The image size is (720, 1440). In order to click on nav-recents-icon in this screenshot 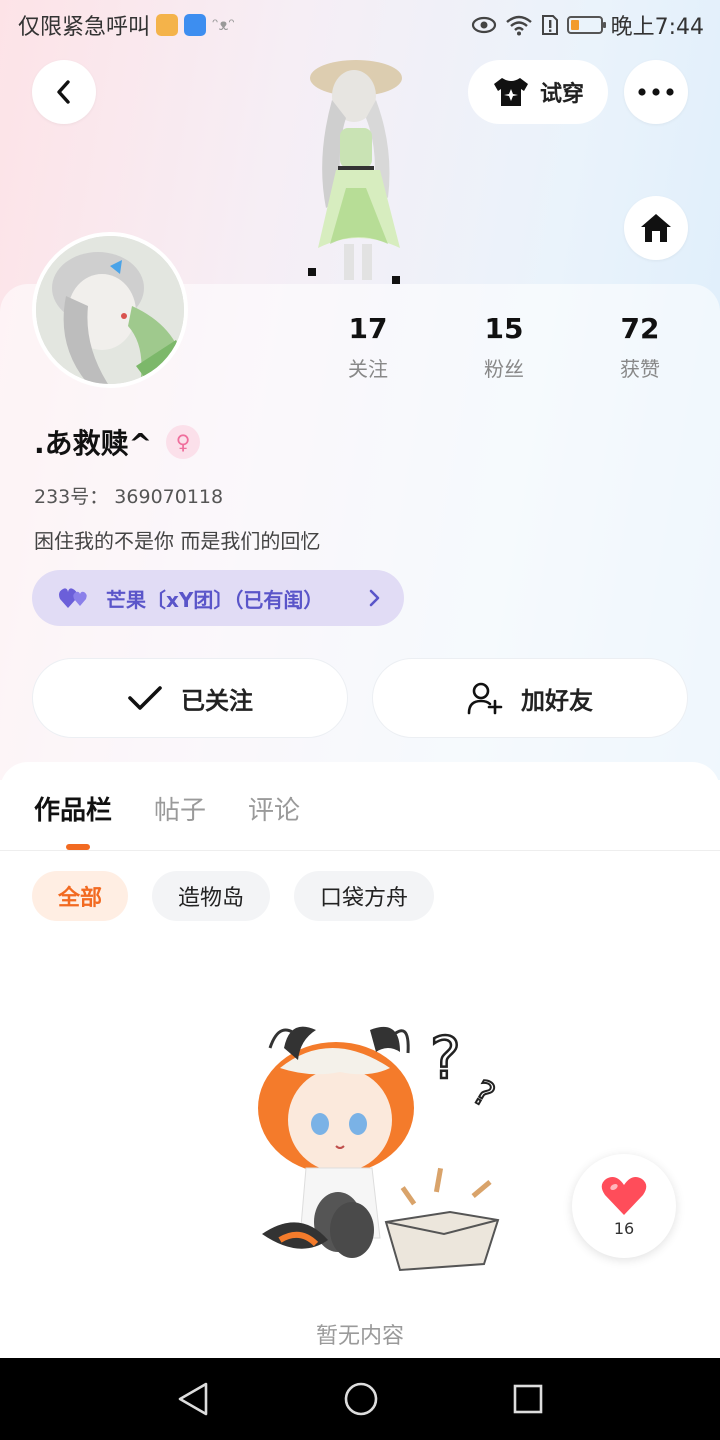, I will do `click(528, 1399)`.